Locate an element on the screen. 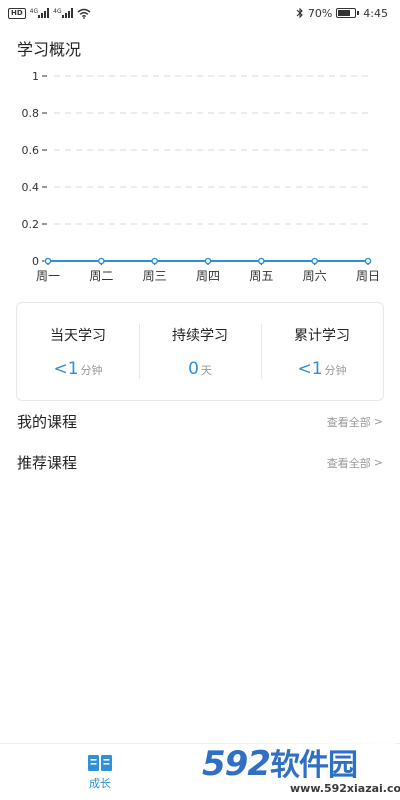 Image resolution: width=400 pixels, height=800 pixels. signal-icon: 4G is located at coordinates (39, 13).